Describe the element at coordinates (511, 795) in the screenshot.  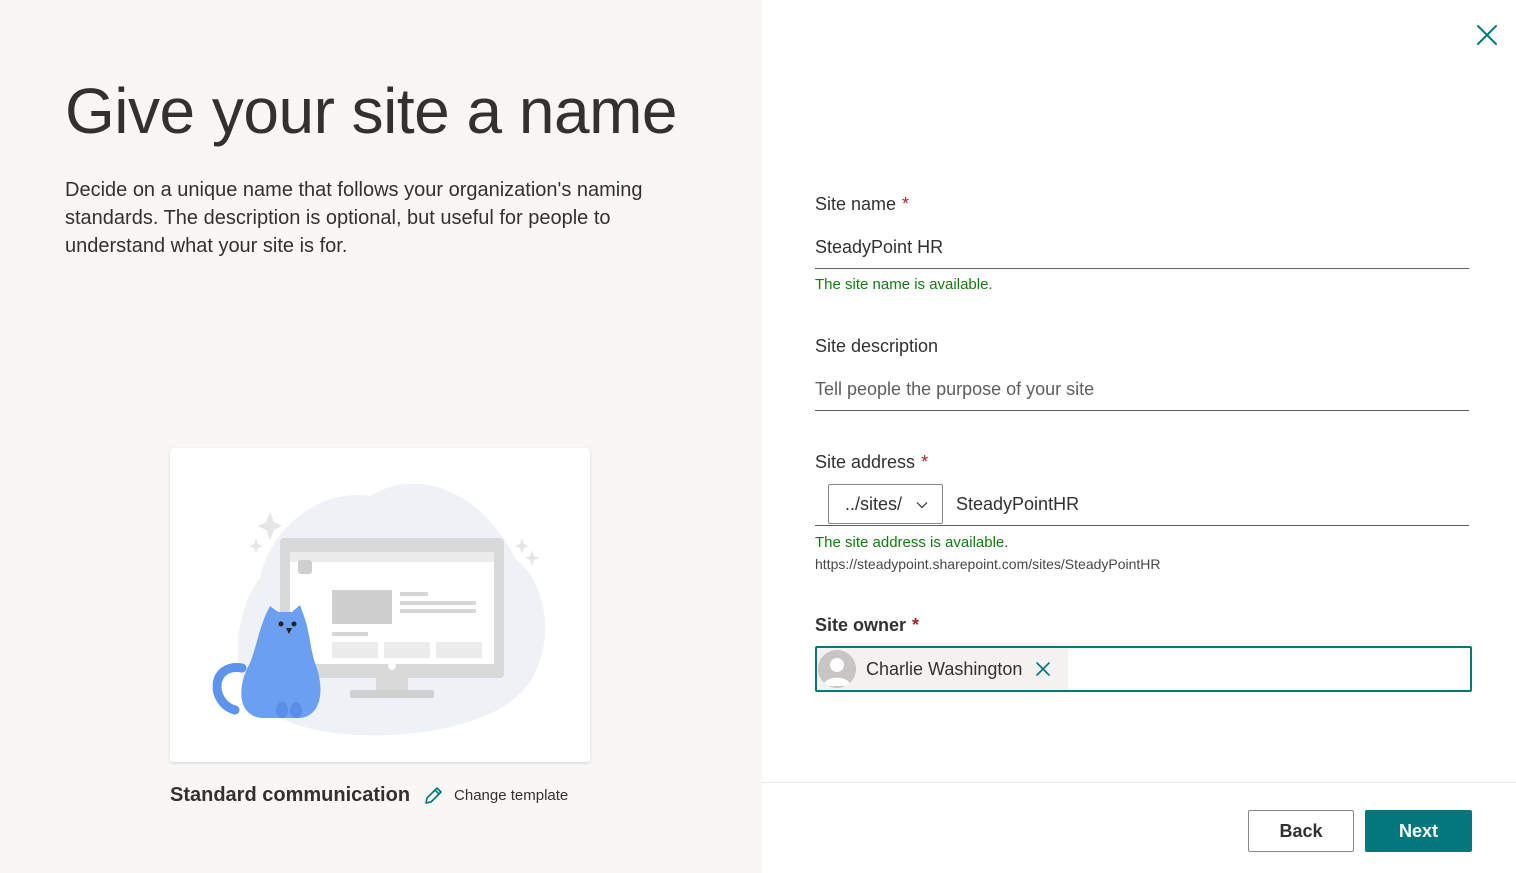
I see `change-template-link: Change template` at that location.